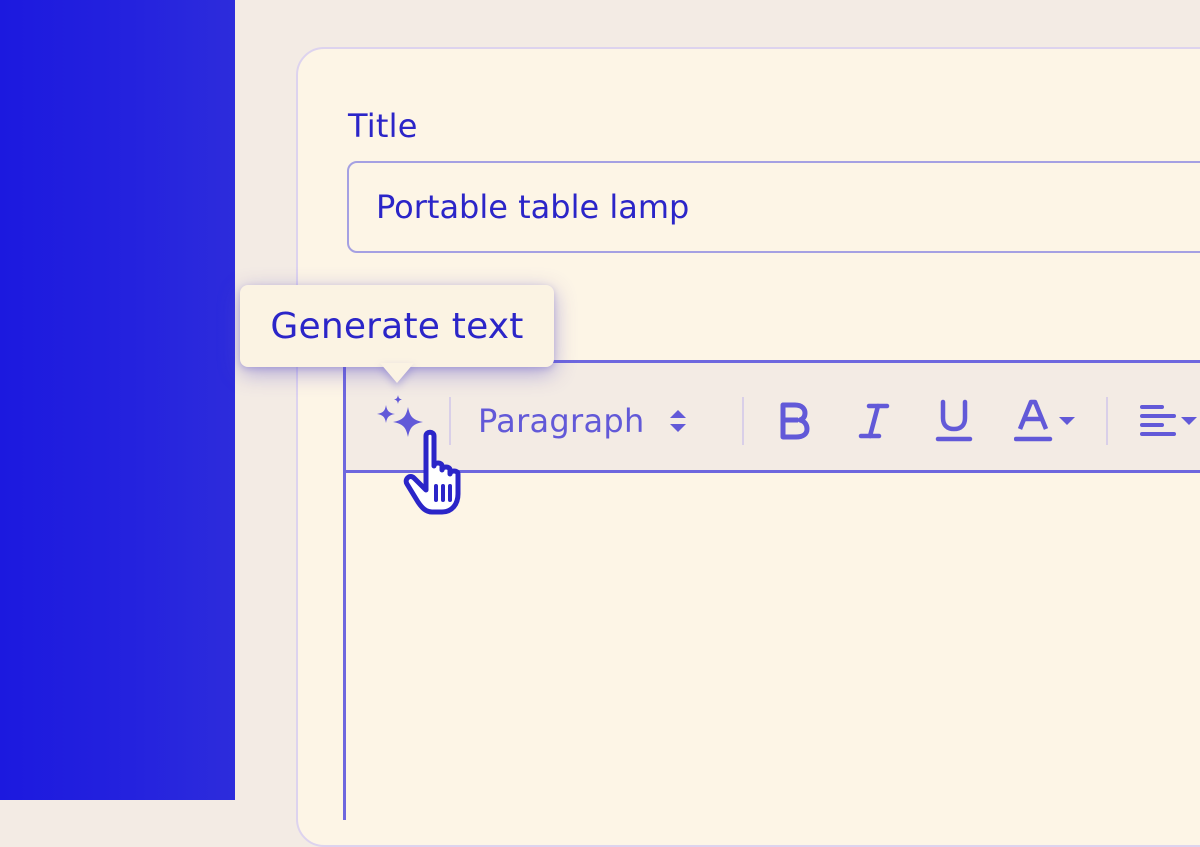 The width and height of the screenshot is (1200, 847). I want to click on block-format-label: Paragraph, so click(561, 421).